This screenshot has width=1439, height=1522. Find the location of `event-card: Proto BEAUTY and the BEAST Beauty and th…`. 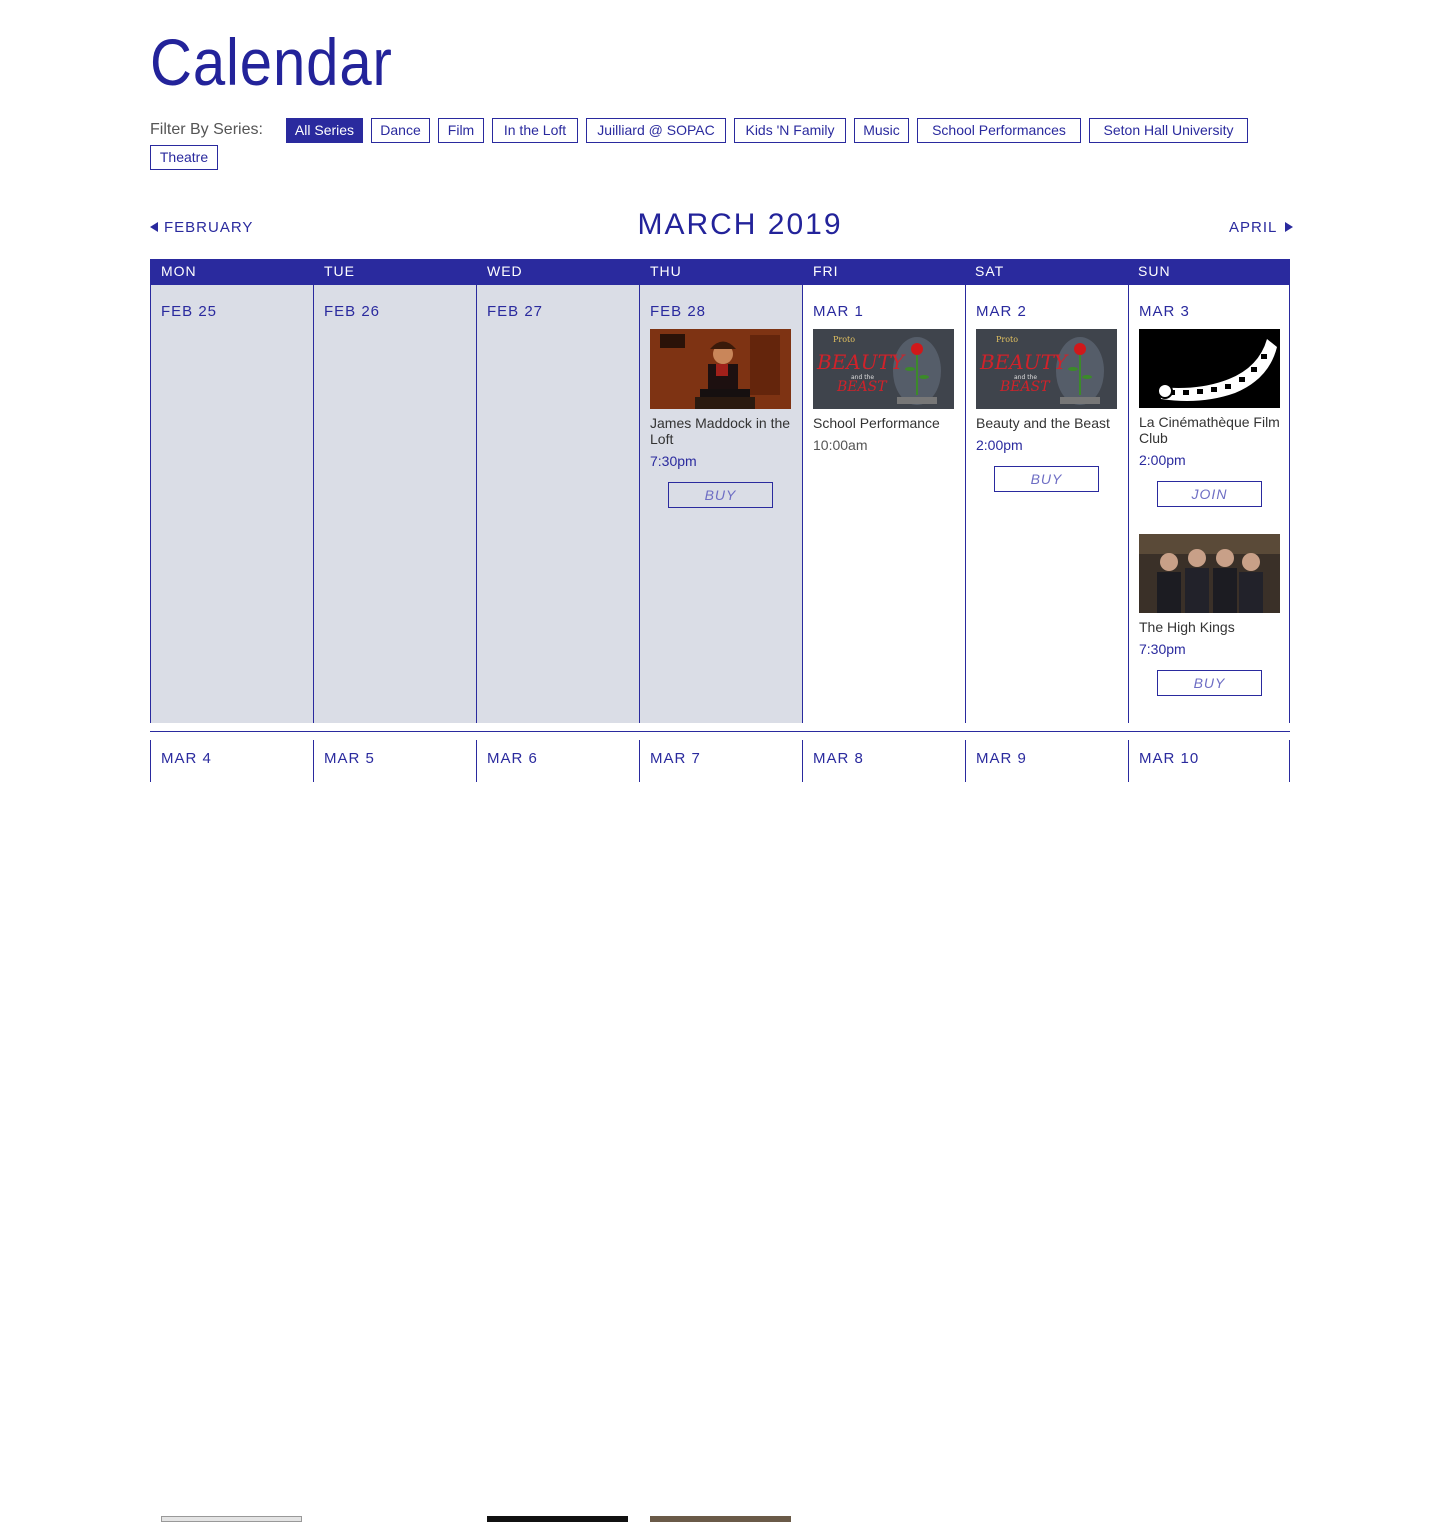

event-card: Proto BEAUTY and the BEAST Beauty and th… is located at coordinates (1046, 410).